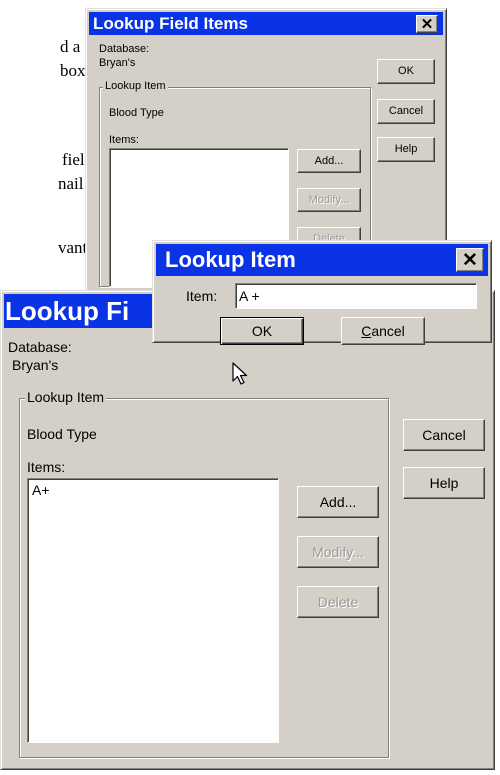 This screenshot has height=775, width=500. I want to click on cancel-button-label: Cancel, so click(383, 331).